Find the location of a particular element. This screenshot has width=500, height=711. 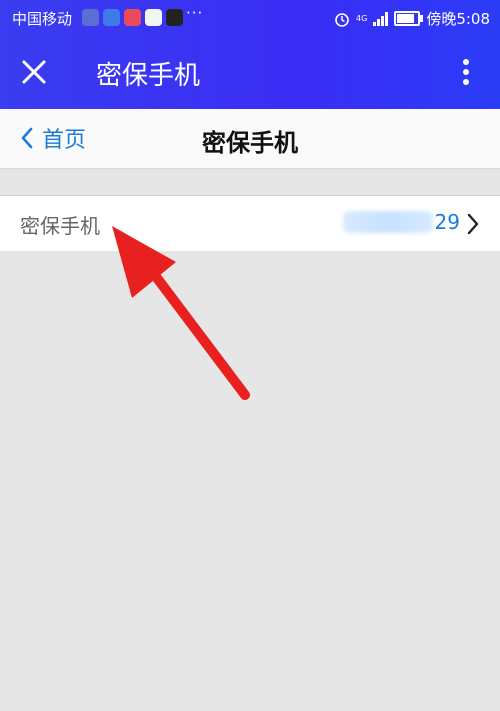

page-nav-bar: 首页 密保手机 is located at coordinates (250, 139).